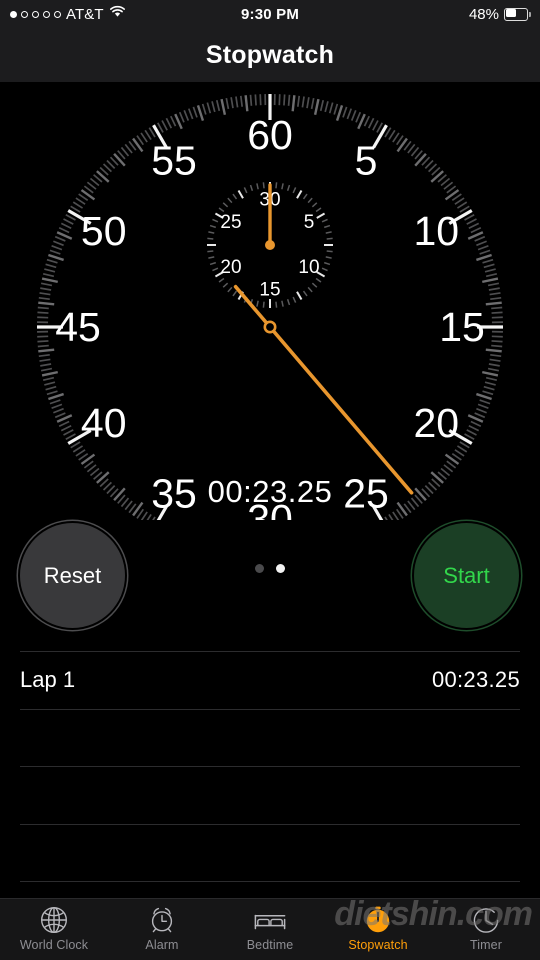  I want to click on status-bar-right: 48%, so click(500, 14).